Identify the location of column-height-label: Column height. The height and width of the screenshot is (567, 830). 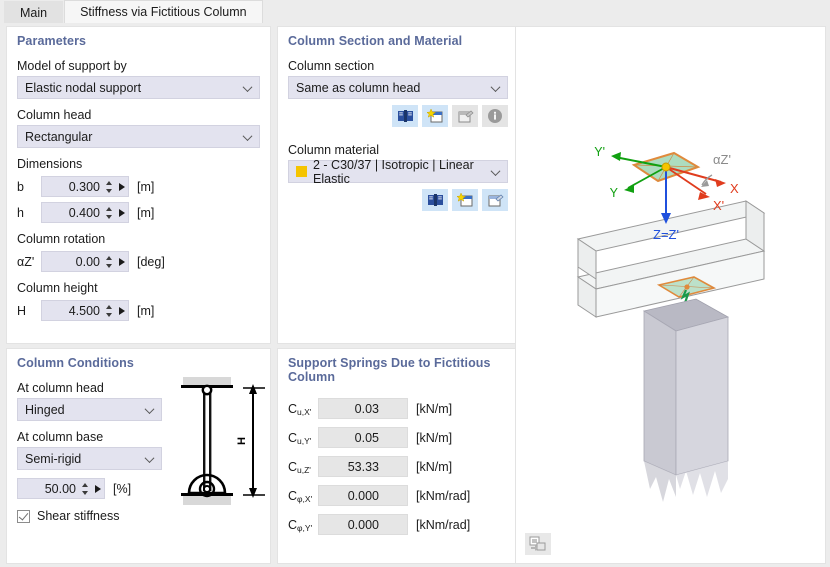
(57, 288).